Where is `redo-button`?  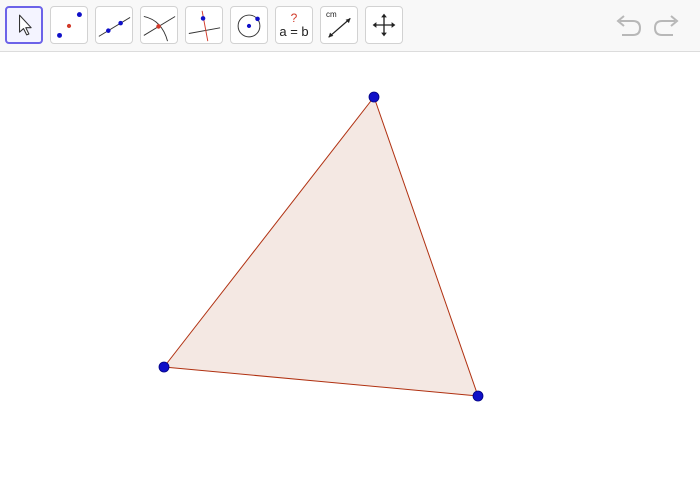 redo-button is located at coordinates (666, 27).